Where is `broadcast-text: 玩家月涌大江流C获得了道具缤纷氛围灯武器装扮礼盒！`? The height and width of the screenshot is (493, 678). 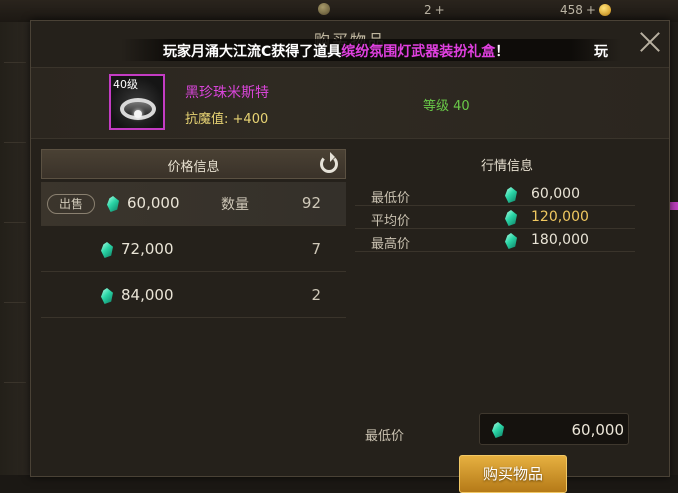 broadcast-text: 玩家月涌大江流C获得了道具缤纷氛围灯武器装扮礼盒！ is located at coordinates (336, 51).